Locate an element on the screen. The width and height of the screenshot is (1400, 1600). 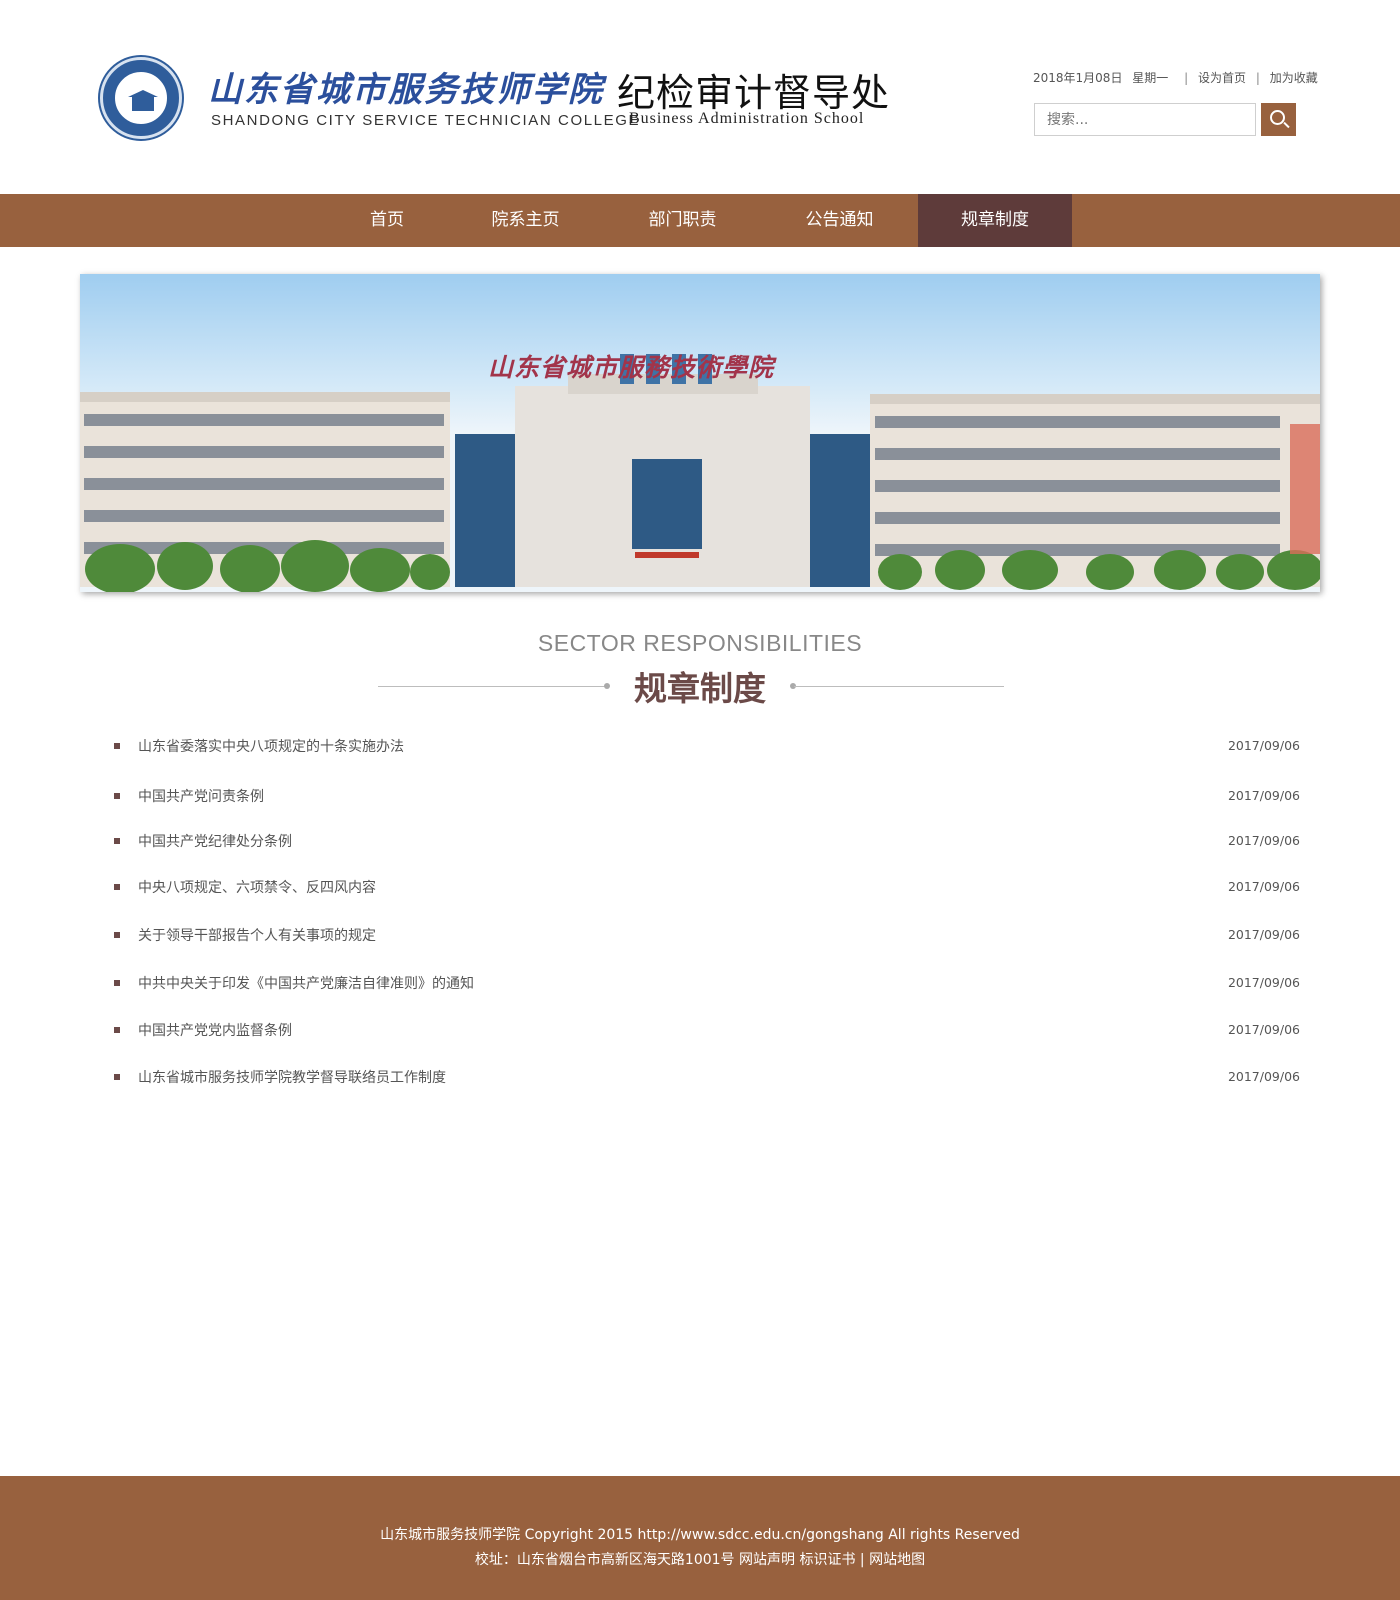
article-list-item: 中国共产党纪律处分条例 2017/09/06 is located at coordinates (705, 841).